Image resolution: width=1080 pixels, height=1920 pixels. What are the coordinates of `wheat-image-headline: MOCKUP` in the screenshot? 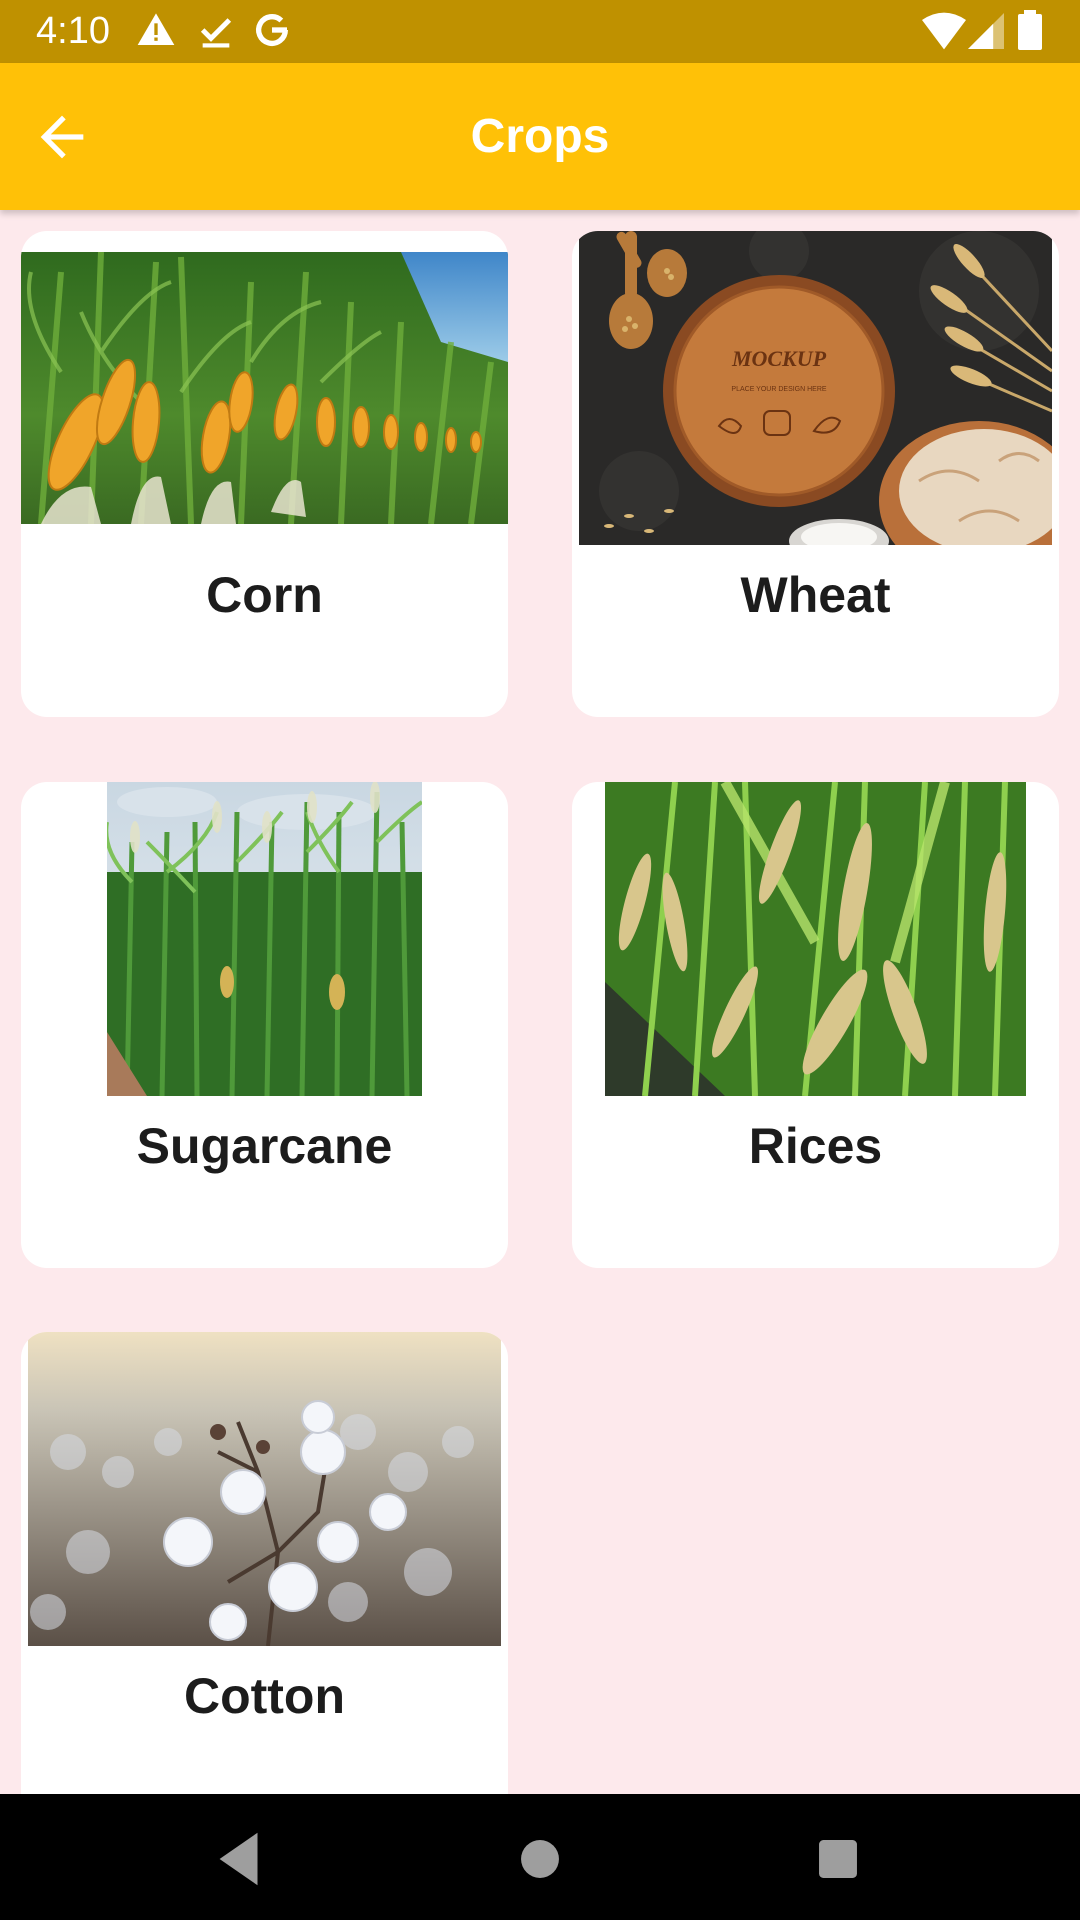 It's located at (779, 358).